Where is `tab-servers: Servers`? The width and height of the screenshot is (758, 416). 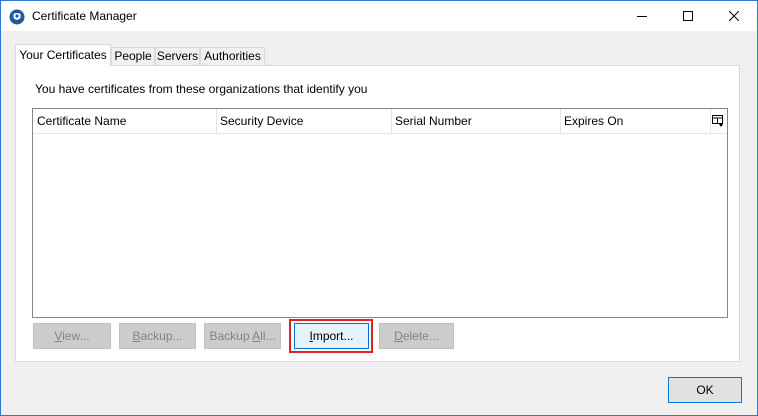
tab-servers: Servers is located at coordinates (177, 56).